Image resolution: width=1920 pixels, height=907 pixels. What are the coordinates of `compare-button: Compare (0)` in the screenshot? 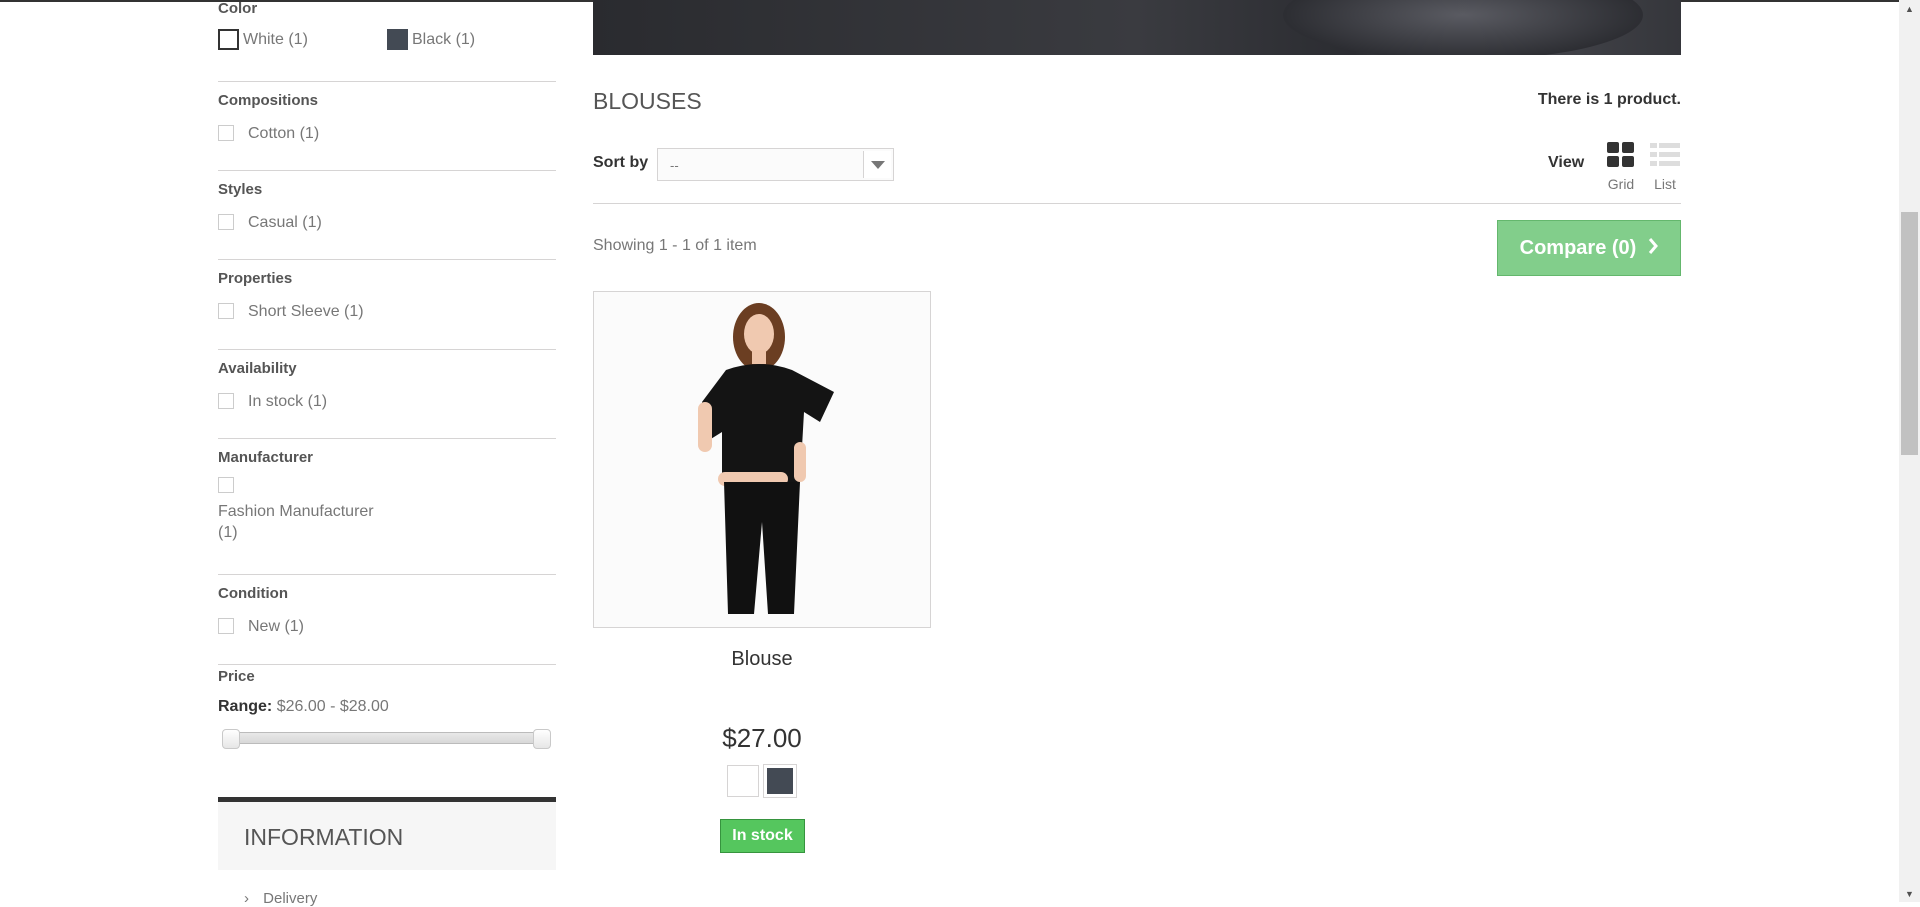 It's located at (1589, 248).